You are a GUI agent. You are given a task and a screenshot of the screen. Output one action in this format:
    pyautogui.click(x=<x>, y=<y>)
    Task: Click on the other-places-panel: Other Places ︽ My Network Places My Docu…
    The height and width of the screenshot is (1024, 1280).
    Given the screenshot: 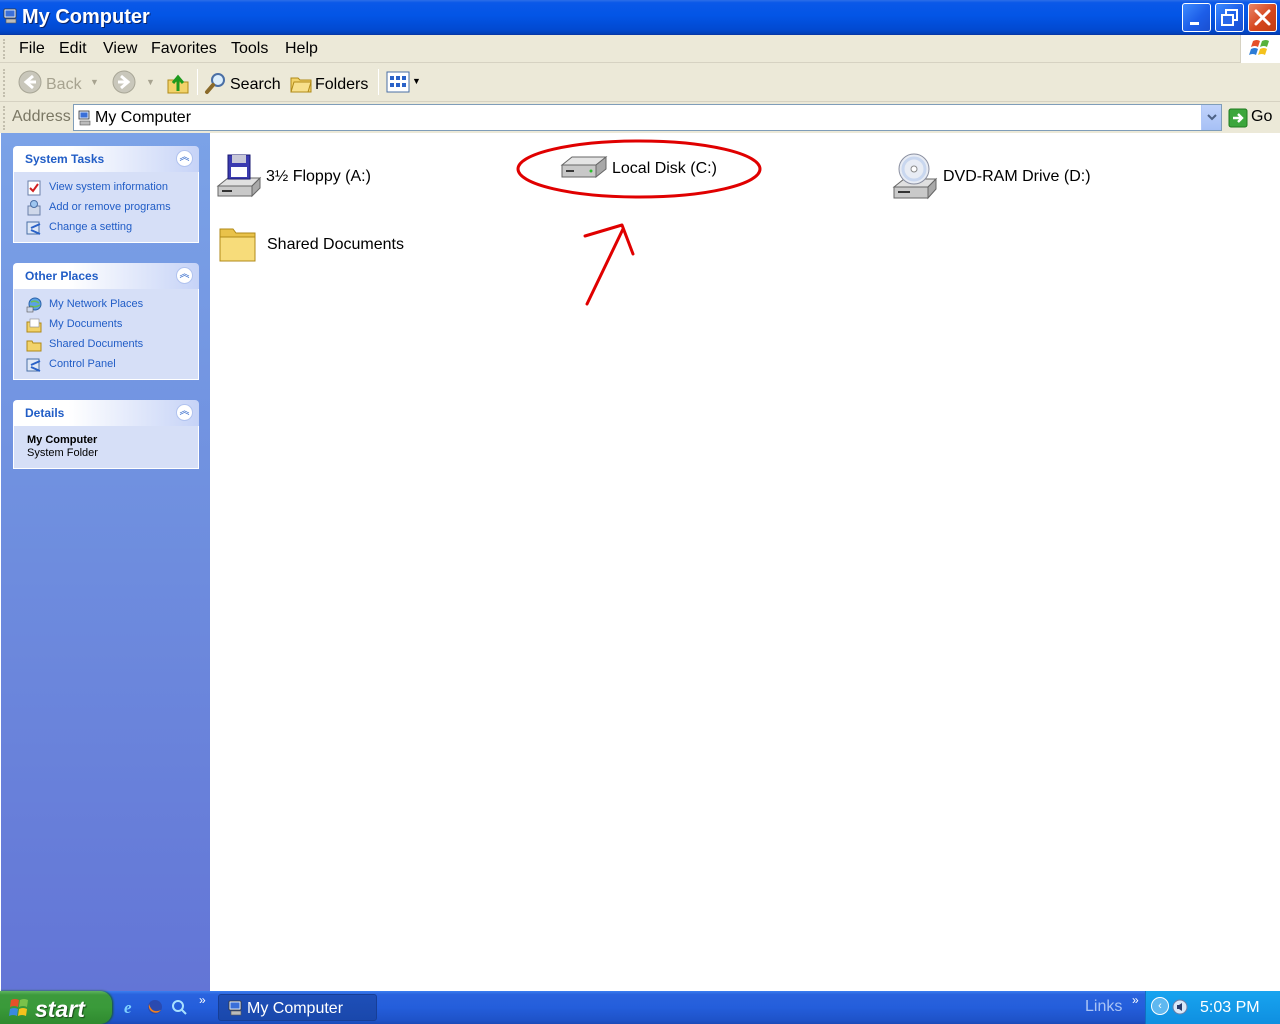 What is the action you would take?
    pyautogui.click(x=106, y=321)
    